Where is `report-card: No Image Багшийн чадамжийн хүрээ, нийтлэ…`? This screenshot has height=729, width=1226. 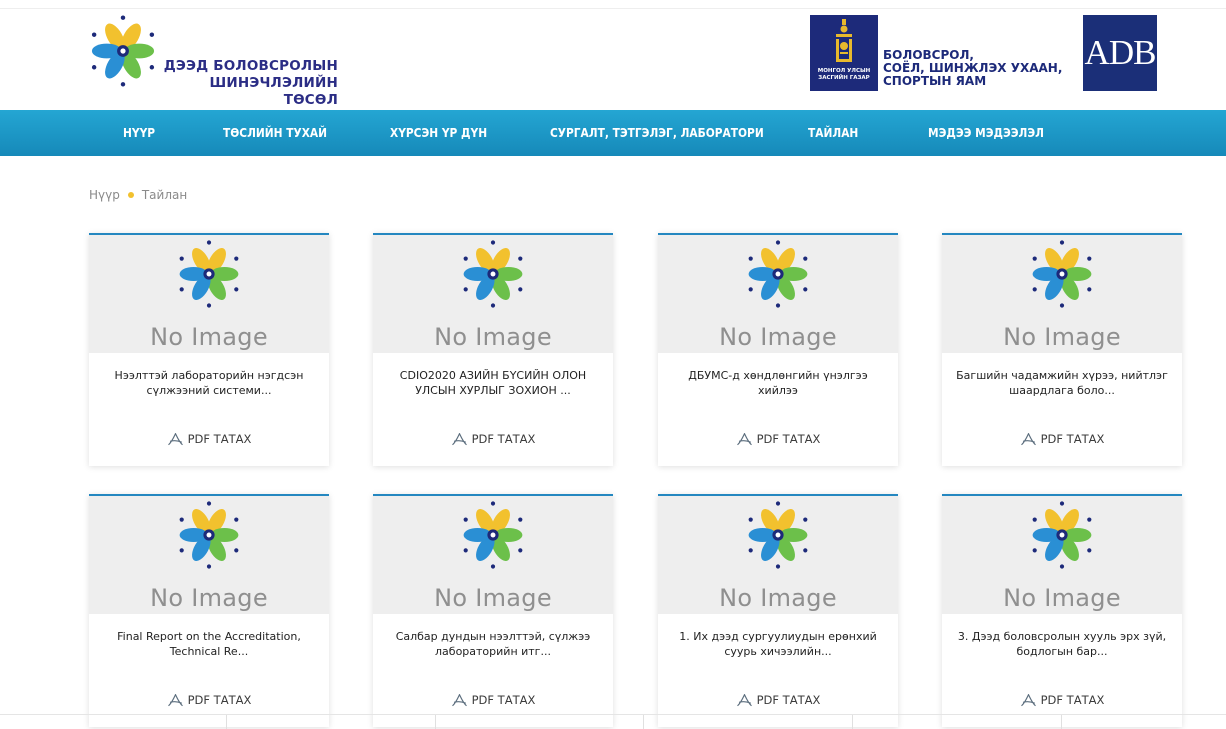
report-card: No Image Багшийн чадамжийн хүрээ, нийтлэ… is located at coordinates (1062, 349).